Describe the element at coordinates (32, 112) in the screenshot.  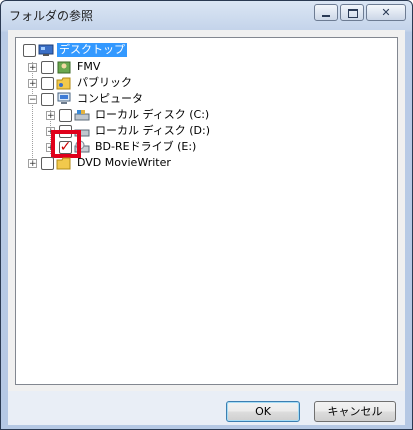
I see `tree-guide-line` at that location.